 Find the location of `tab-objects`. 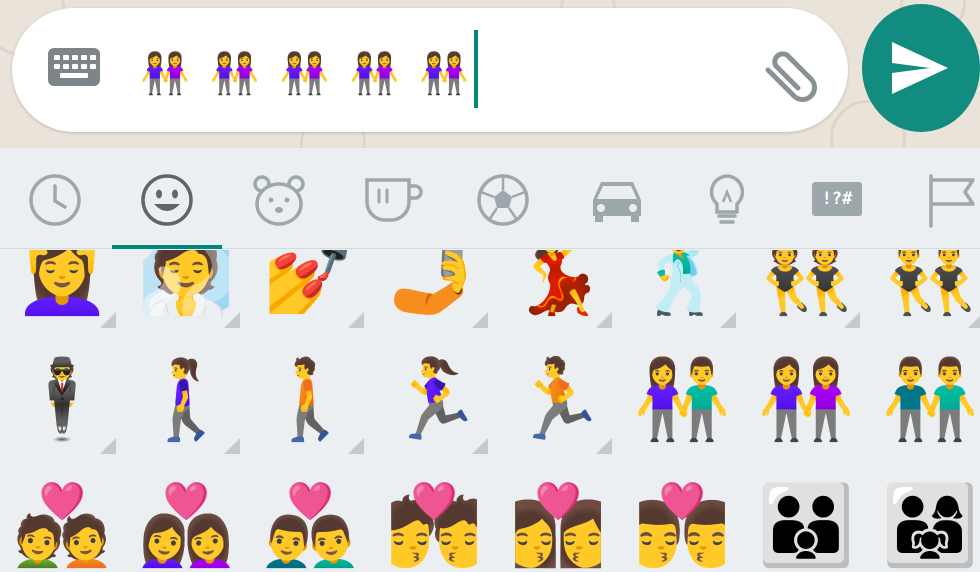

tab-objects is located at coordinates (727, 198).